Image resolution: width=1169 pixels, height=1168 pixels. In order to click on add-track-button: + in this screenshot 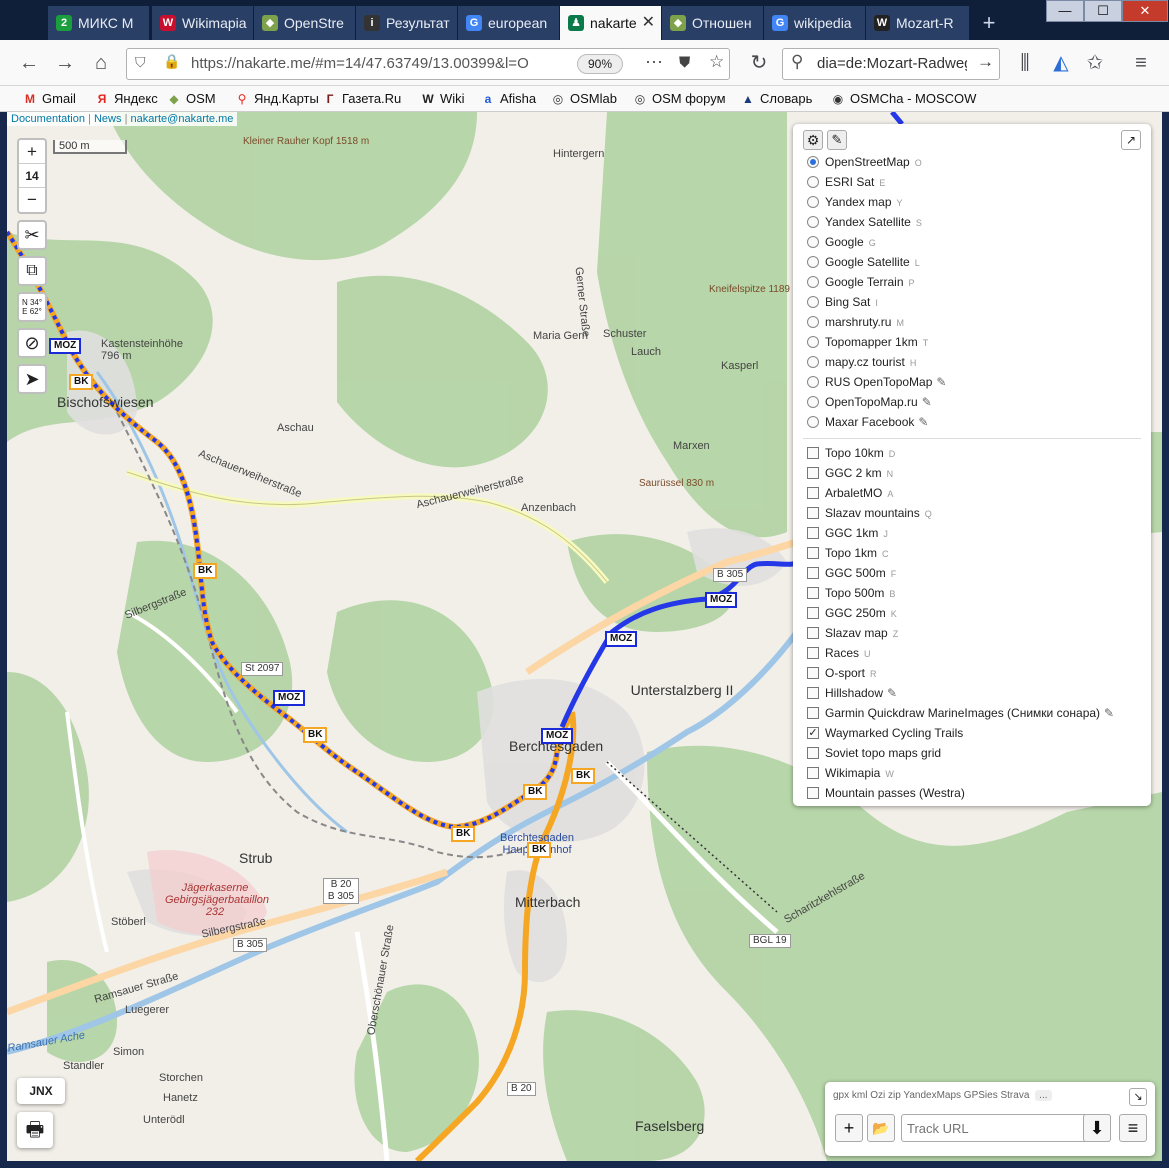, I will do `click(849, 1128)`.